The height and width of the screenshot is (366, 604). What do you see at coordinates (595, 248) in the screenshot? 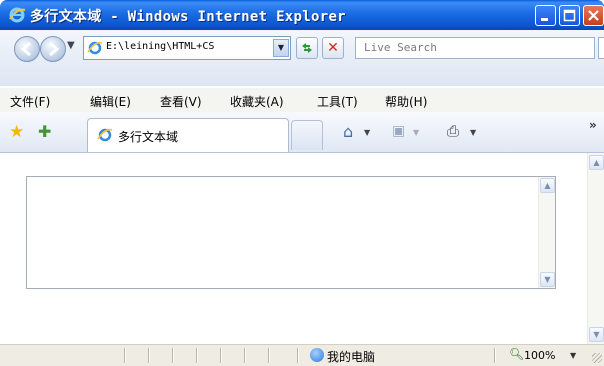
I see `page-scrollbar: ▲ ▼` at bounding box center [595, 248].